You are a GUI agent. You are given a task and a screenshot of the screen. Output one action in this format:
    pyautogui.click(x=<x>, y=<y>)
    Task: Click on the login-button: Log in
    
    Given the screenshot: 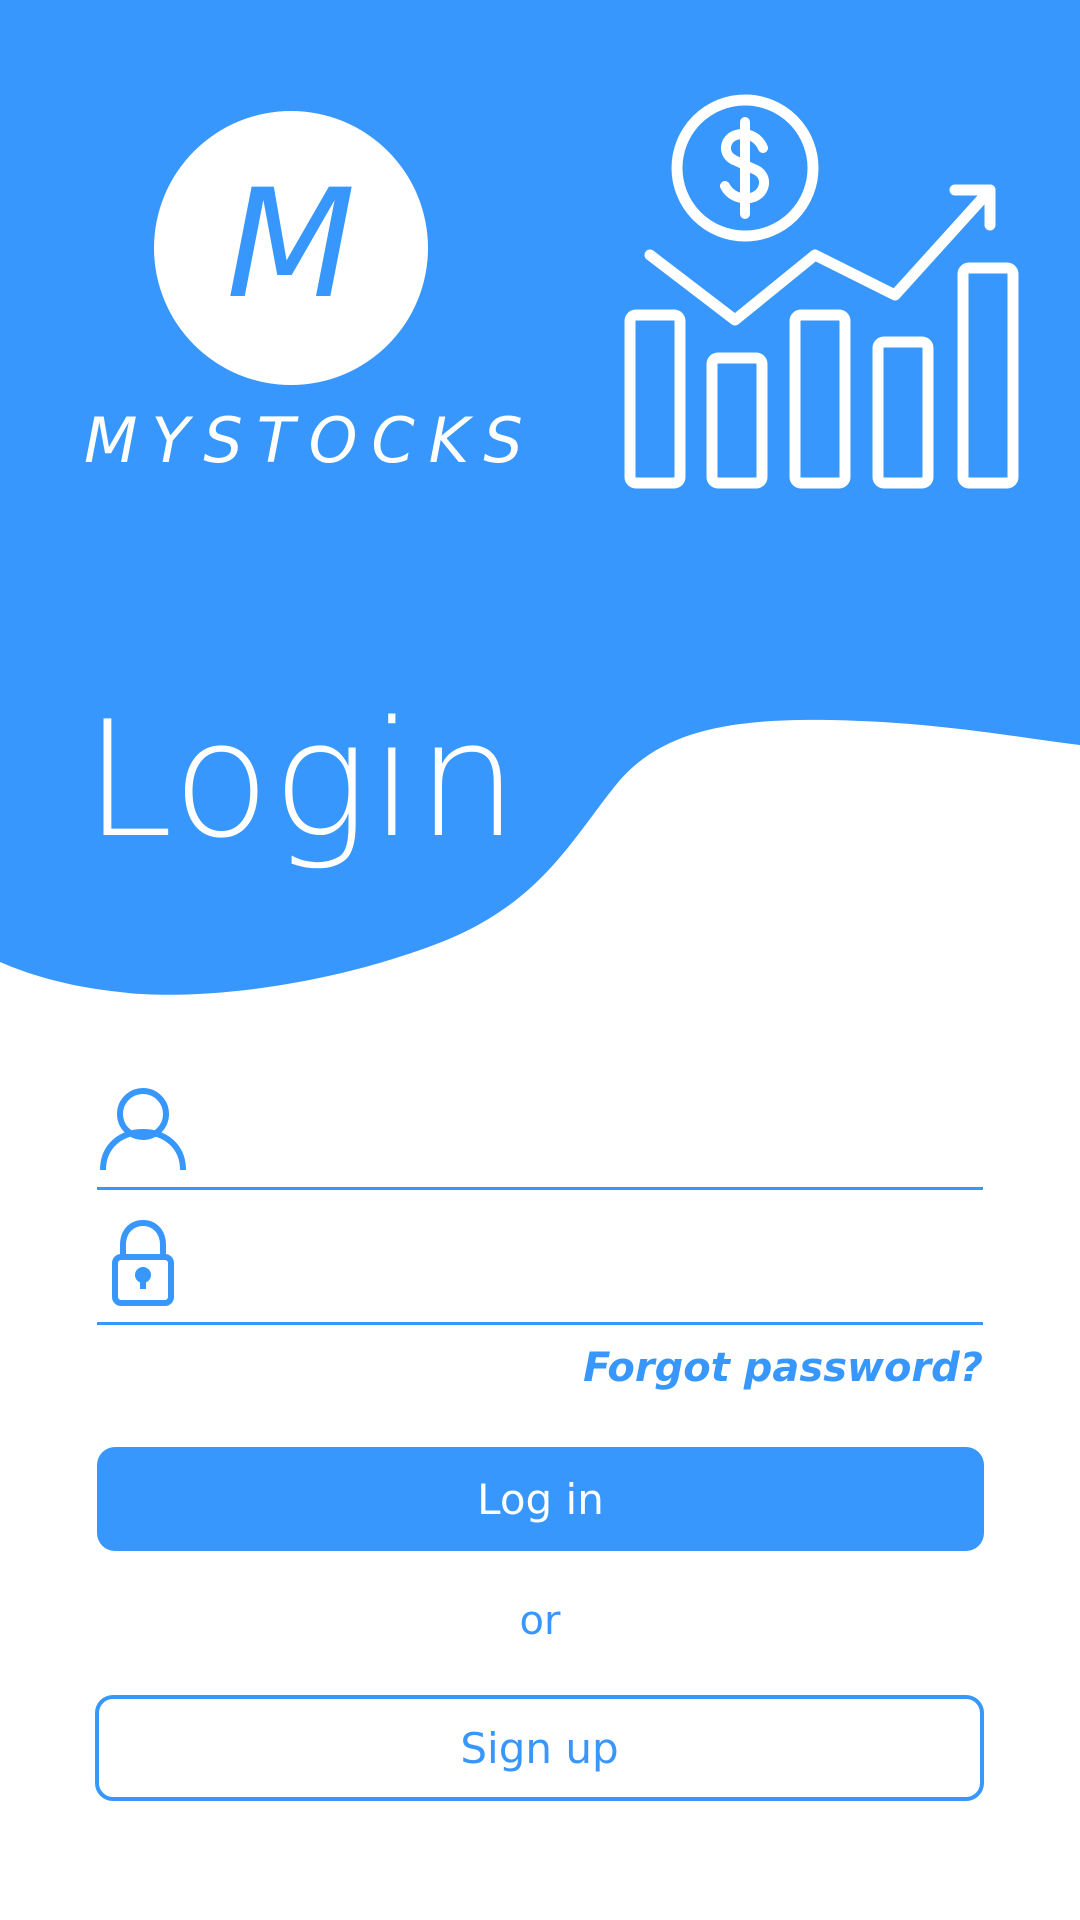 What is the action you would take?
    pyautogui.click(x=540, y=1499)
    